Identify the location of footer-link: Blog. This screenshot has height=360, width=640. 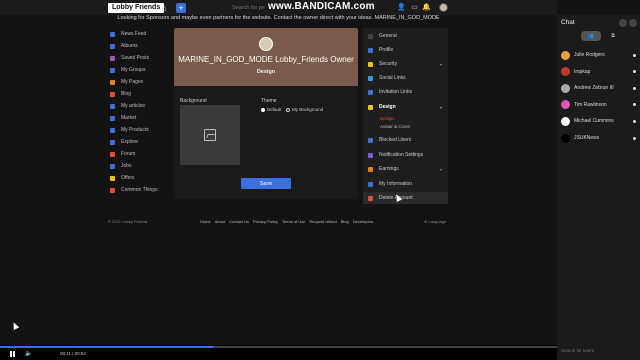
(345, 221).